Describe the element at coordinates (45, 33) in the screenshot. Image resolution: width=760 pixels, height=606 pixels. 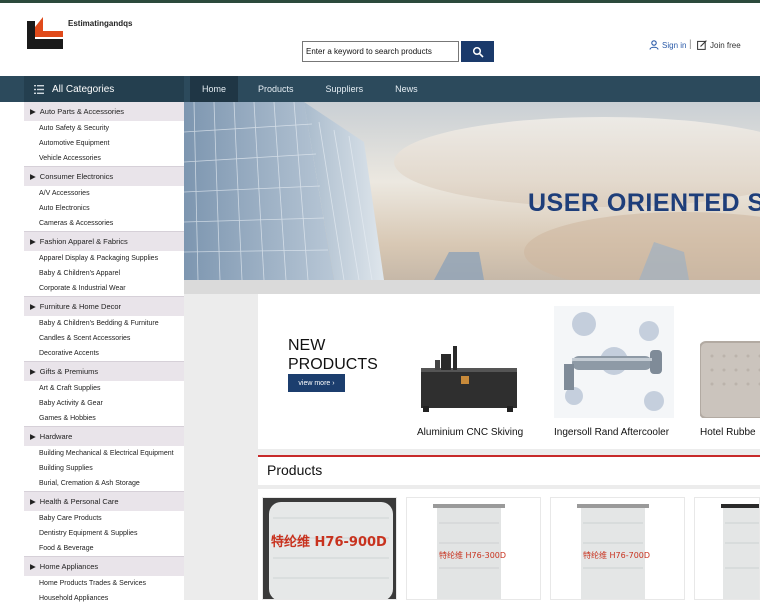
I see `brand-logo` at that location.